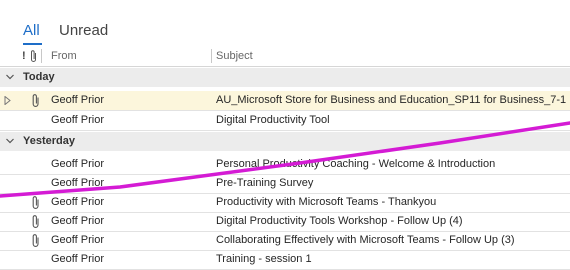  Describe the element at coordinates (234, 56) in the screenshot. I see `subject-column-header: Subject` at that location.